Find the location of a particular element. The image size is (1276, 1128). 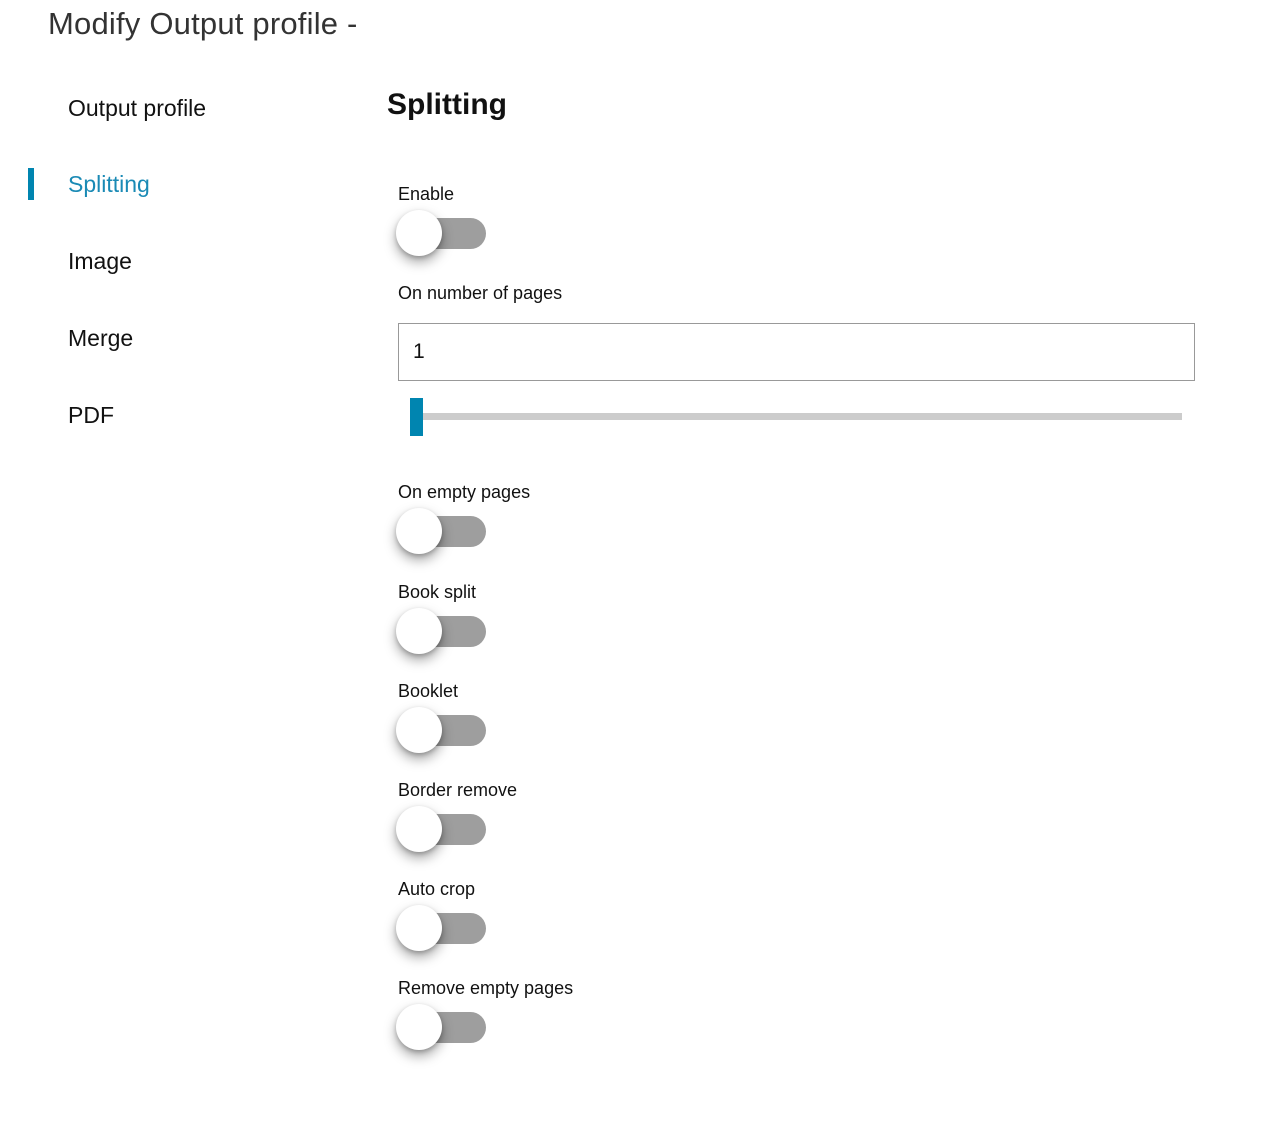

remove-empty-pages-toggle is located at coordinates (442, 1027).